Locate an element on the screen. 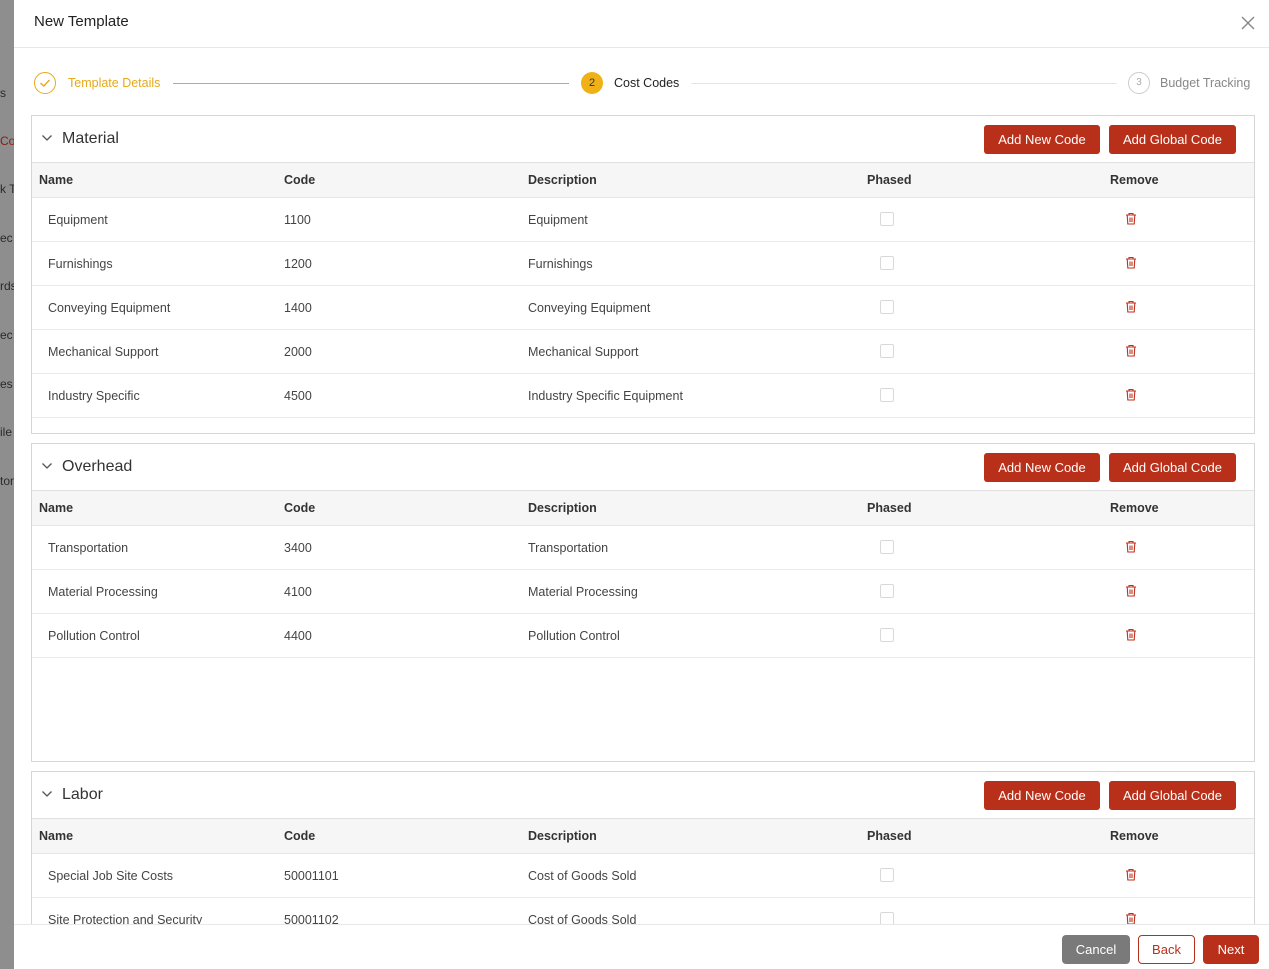 The height and width of the screenshot is (969, 1269). cell-code: 1200 is located at coordinates (298, 264).